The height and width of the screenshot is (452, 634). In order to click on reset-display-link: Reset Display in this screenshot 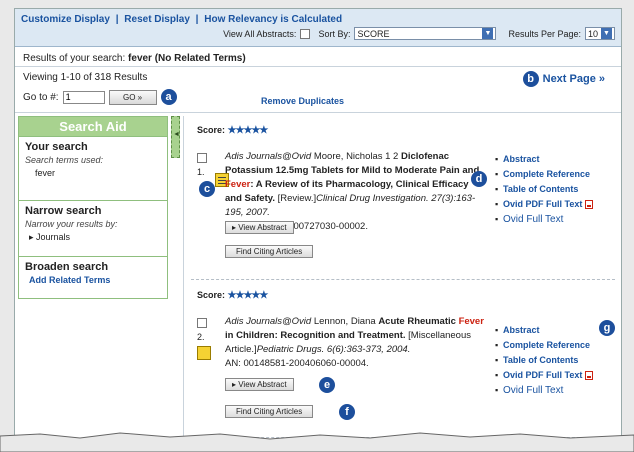, I will do `click(157, 19)`.